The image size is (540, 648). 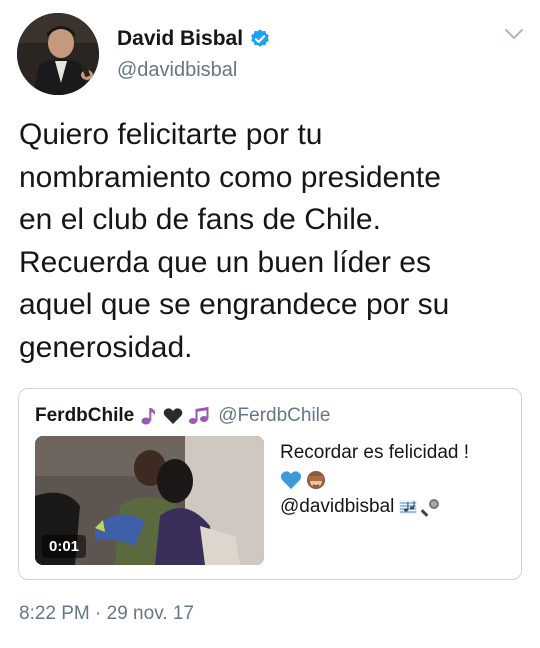 What do you see at coordinates (85, 415) in the screenshot?
I see `quoted-display-name: FerdbChile` at bounding box center [85, 415].